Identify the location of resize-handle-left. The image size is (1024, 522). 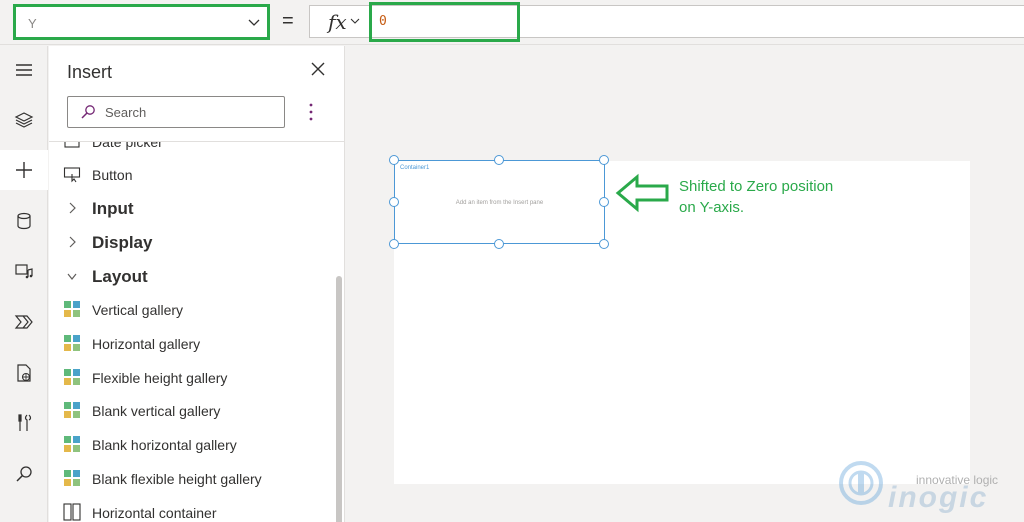
(394, 202).